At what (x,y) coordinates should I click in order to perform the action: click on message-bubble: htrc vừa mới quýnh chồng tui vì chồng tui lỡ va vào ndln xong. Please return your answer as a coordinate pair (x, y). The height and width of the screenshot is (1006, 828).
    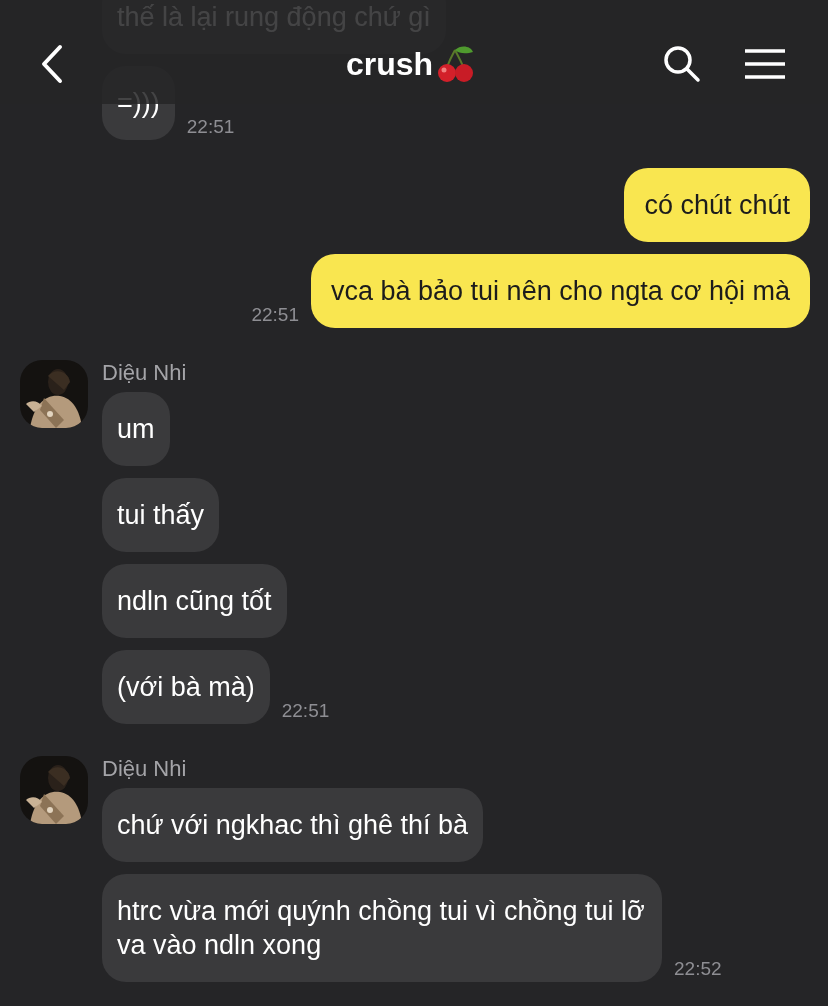
    Looking at the image, I should click on (382, 928).